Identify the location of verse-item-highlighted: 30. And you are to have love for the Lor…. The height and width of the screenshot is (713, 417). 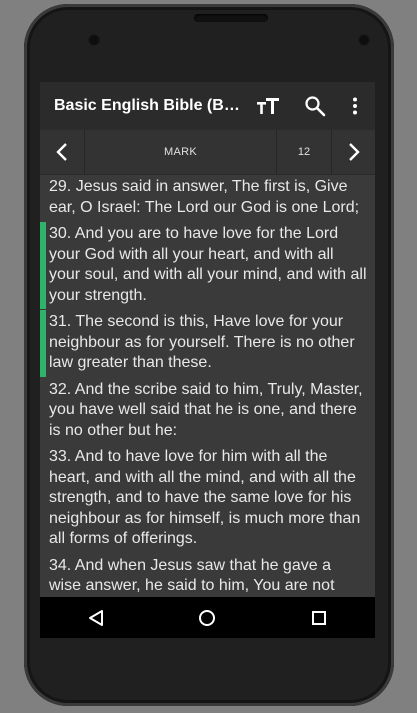
(207, 265).